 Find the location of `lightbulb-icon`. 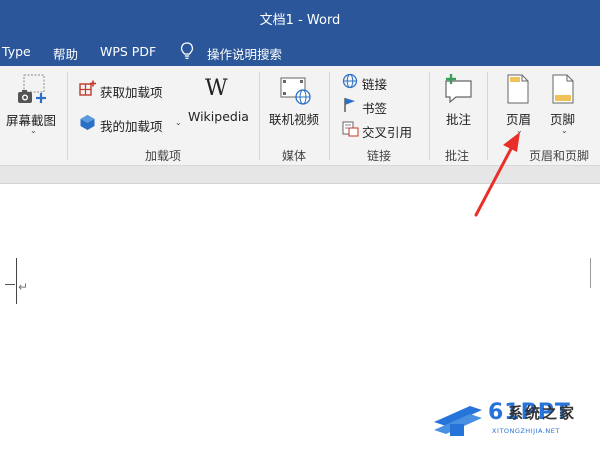

lightbulb-icon is located at coordinates (187, 51).